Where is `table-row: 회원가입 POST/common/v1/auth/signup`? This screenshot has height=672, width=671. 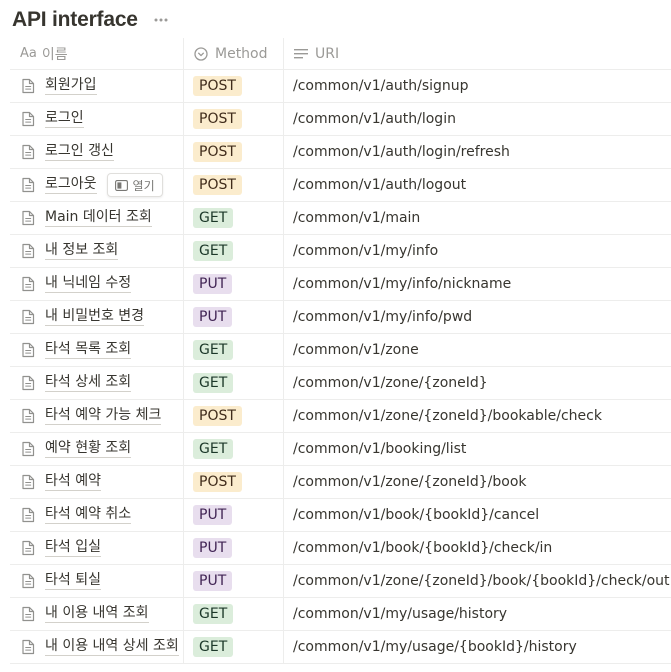
table-row: 회원가입 POST/common/v1/auth/signup is located at coordinates (340, 86).